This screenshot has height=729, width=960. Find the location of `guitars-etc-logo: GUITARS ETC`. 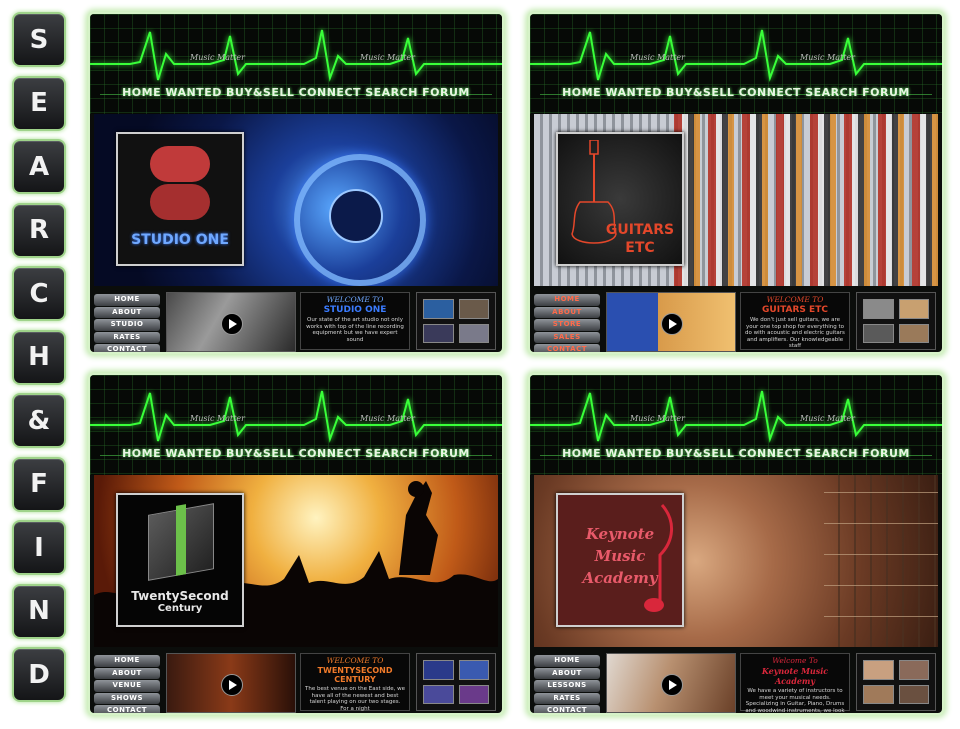

guitars-etc-logo: GUITARS ETC is located at coordinates (620, 199).